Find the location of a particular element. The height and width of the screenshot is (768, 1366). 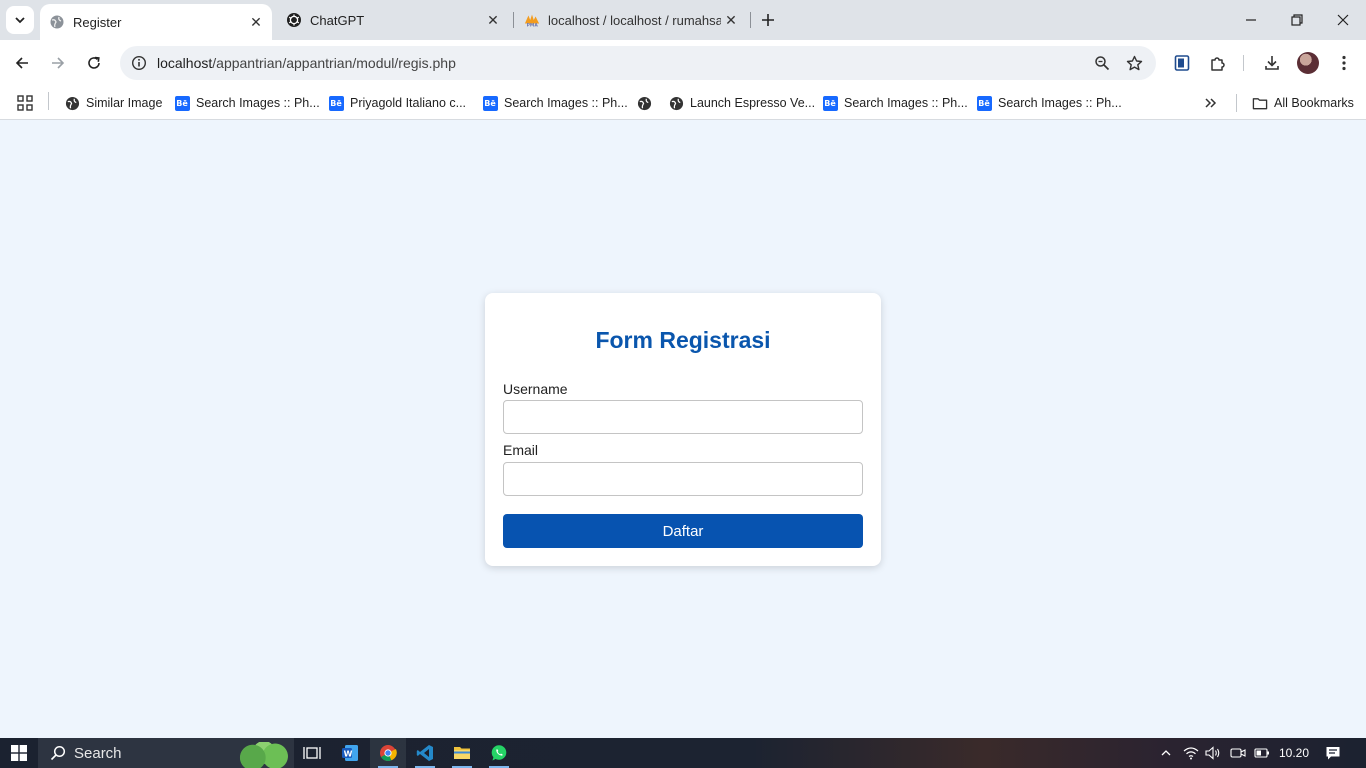

more-vertical-icon is located at coordinates (1344, 63).